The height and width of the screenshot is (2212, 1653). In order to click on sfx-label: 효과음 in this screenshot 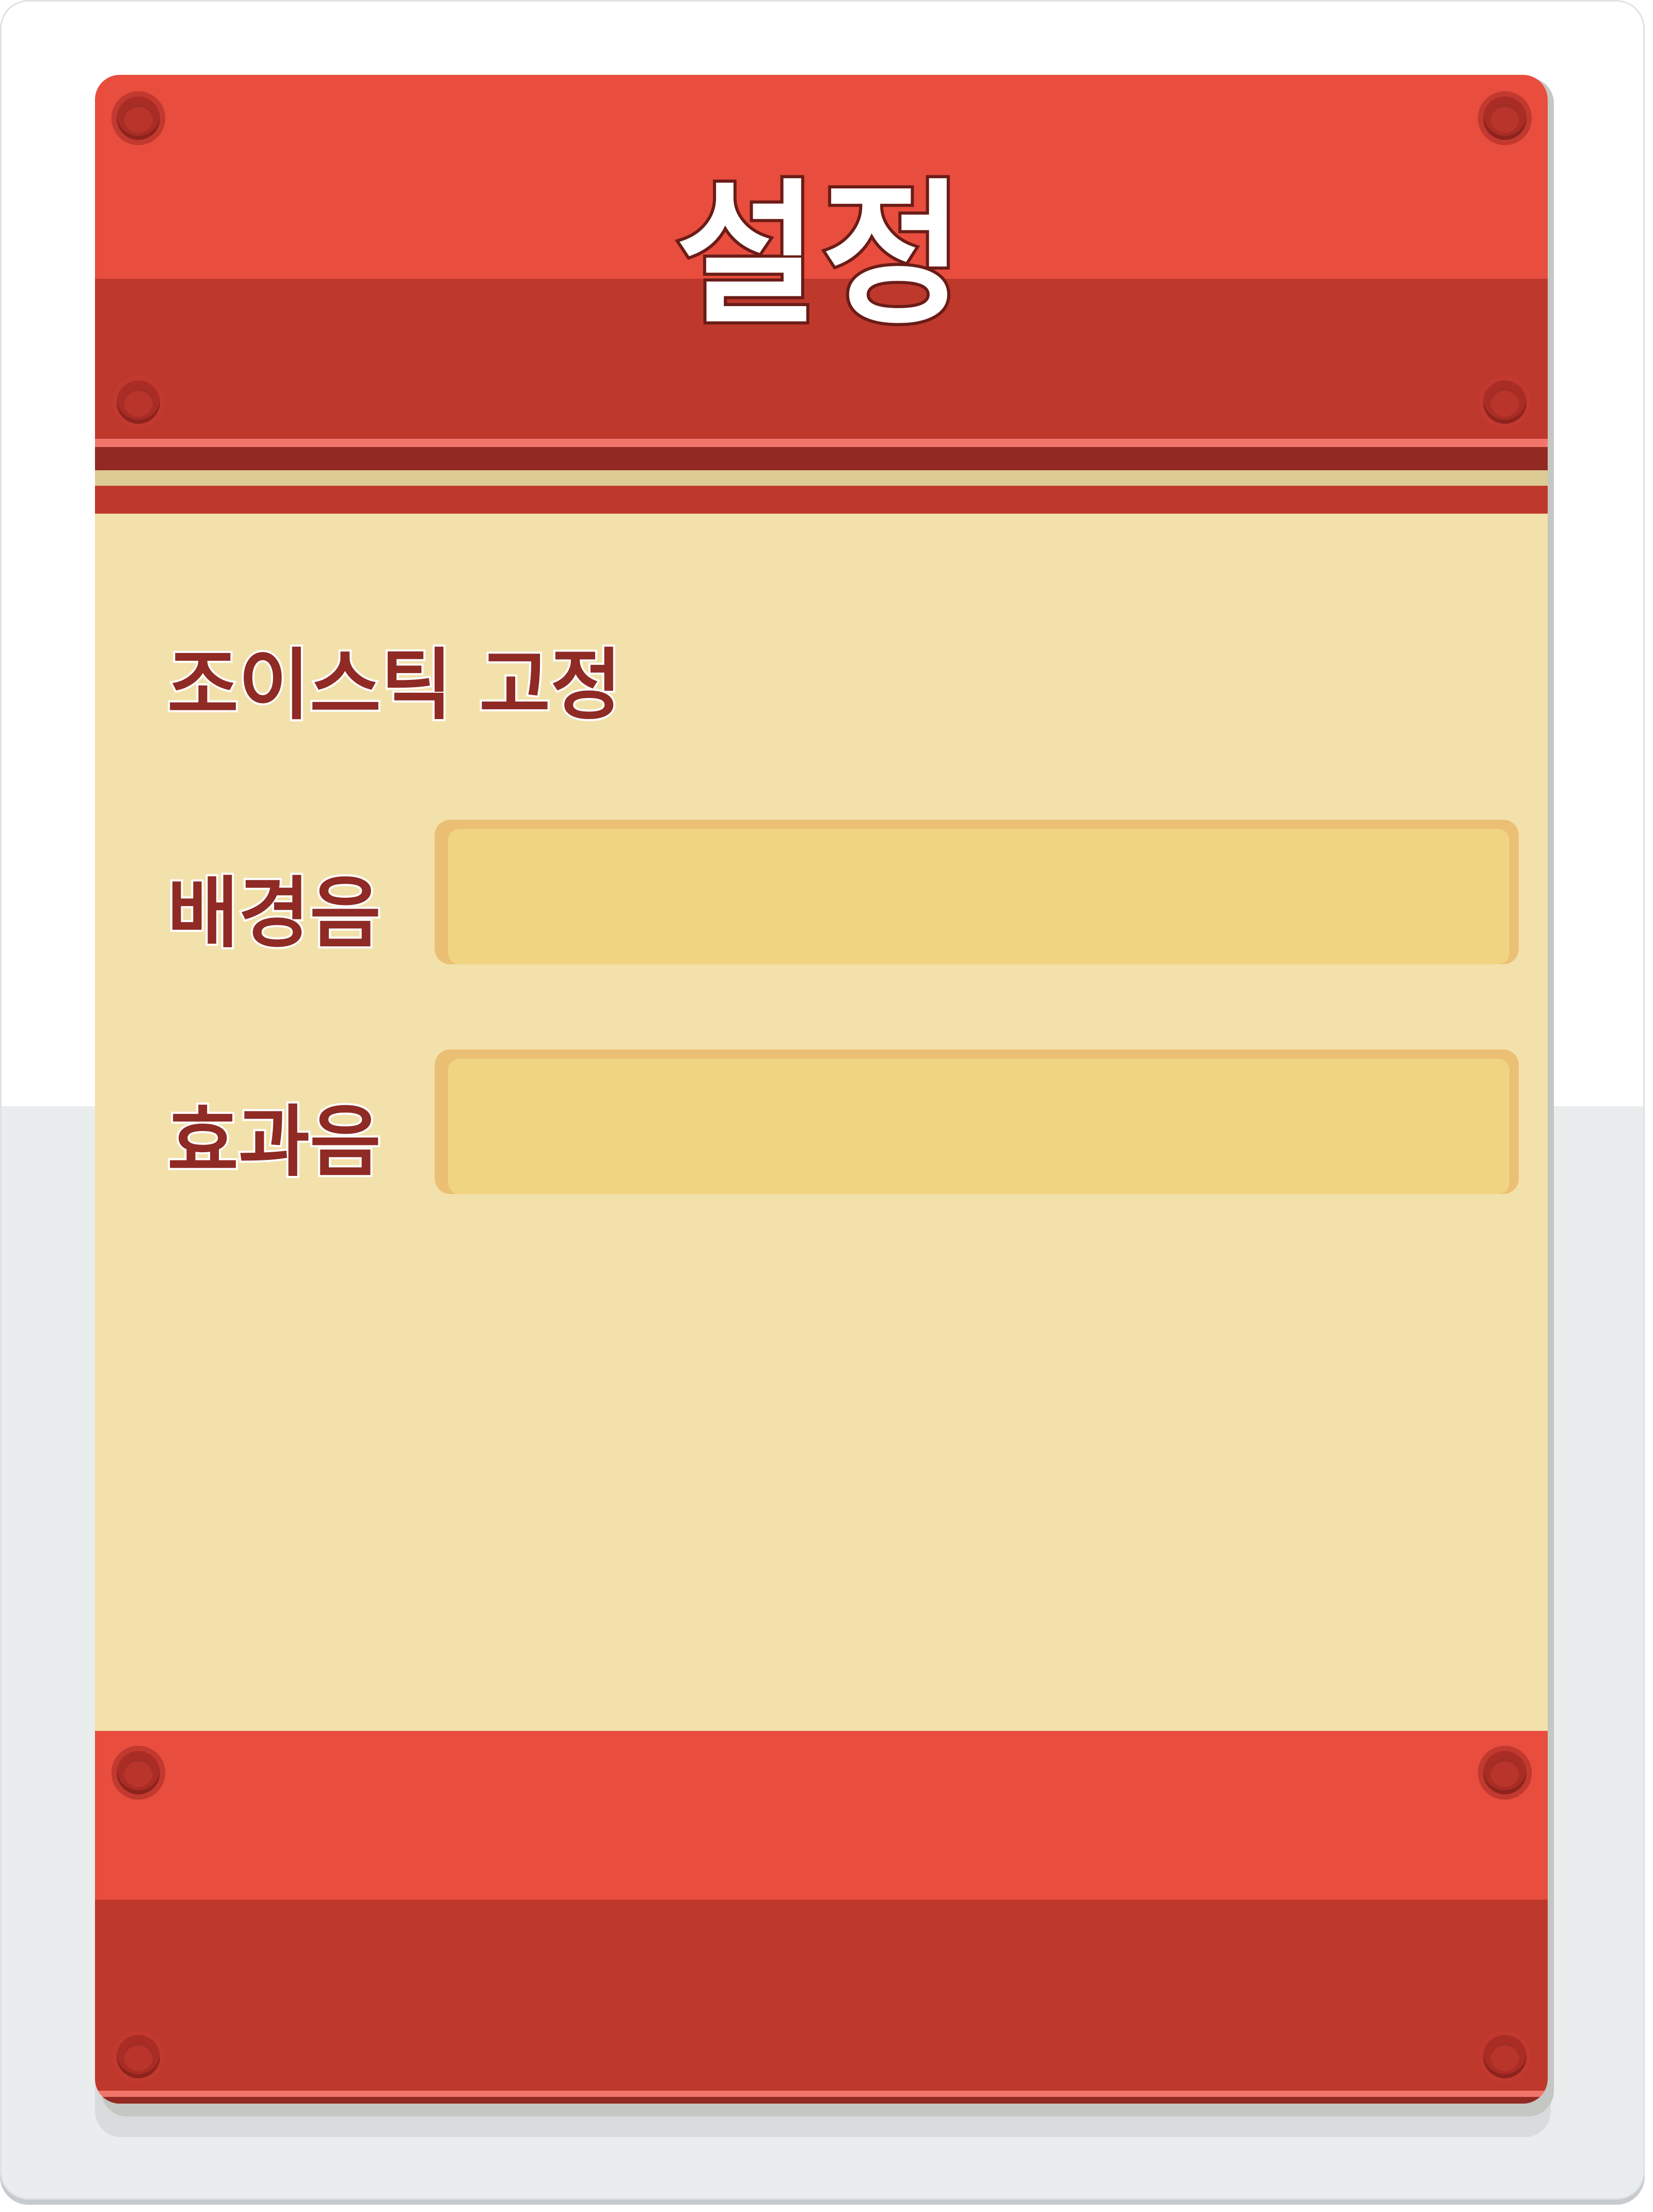, I will do `click(274, 1142)`.